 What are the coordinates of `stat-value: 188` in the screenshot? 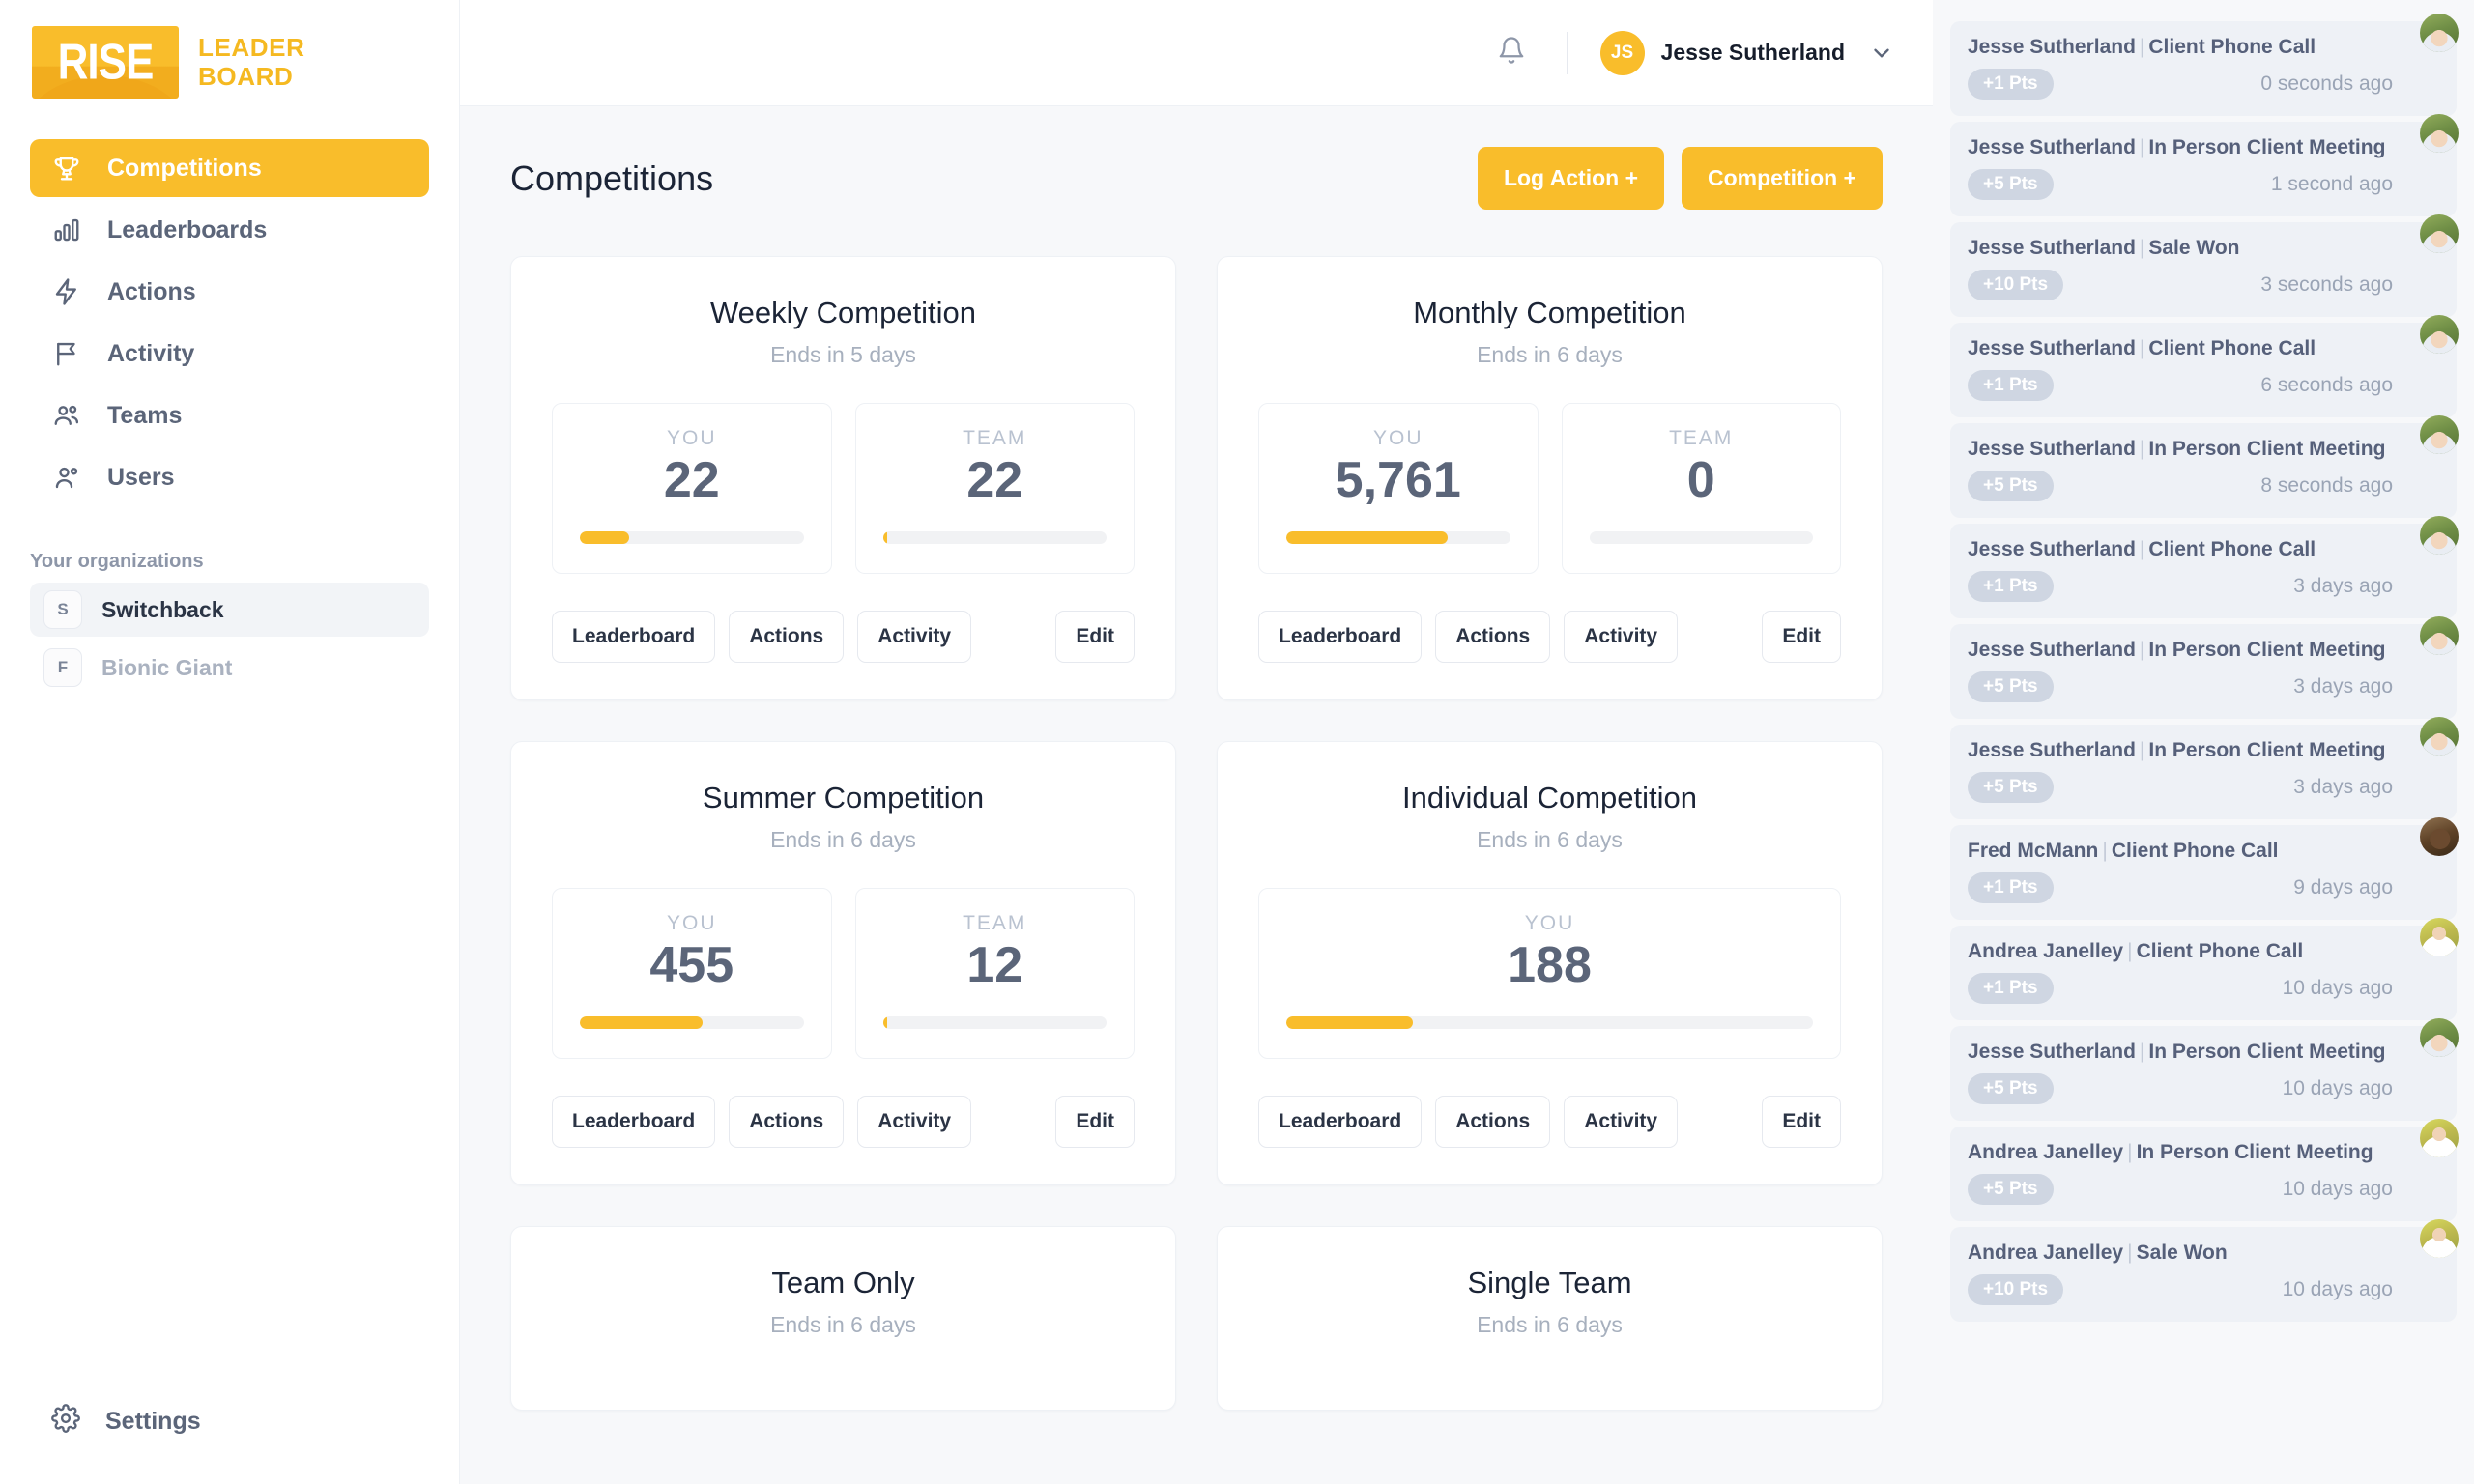 It's located at (1550, 965).